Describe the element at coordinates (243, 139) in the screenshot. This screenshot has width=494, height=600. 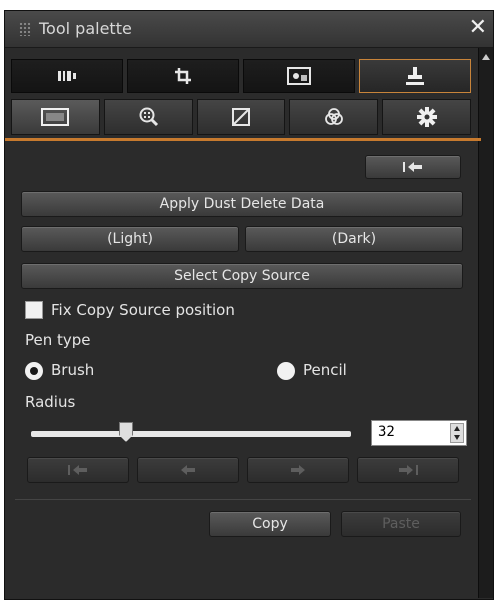
I see `accent-divider` at that location.